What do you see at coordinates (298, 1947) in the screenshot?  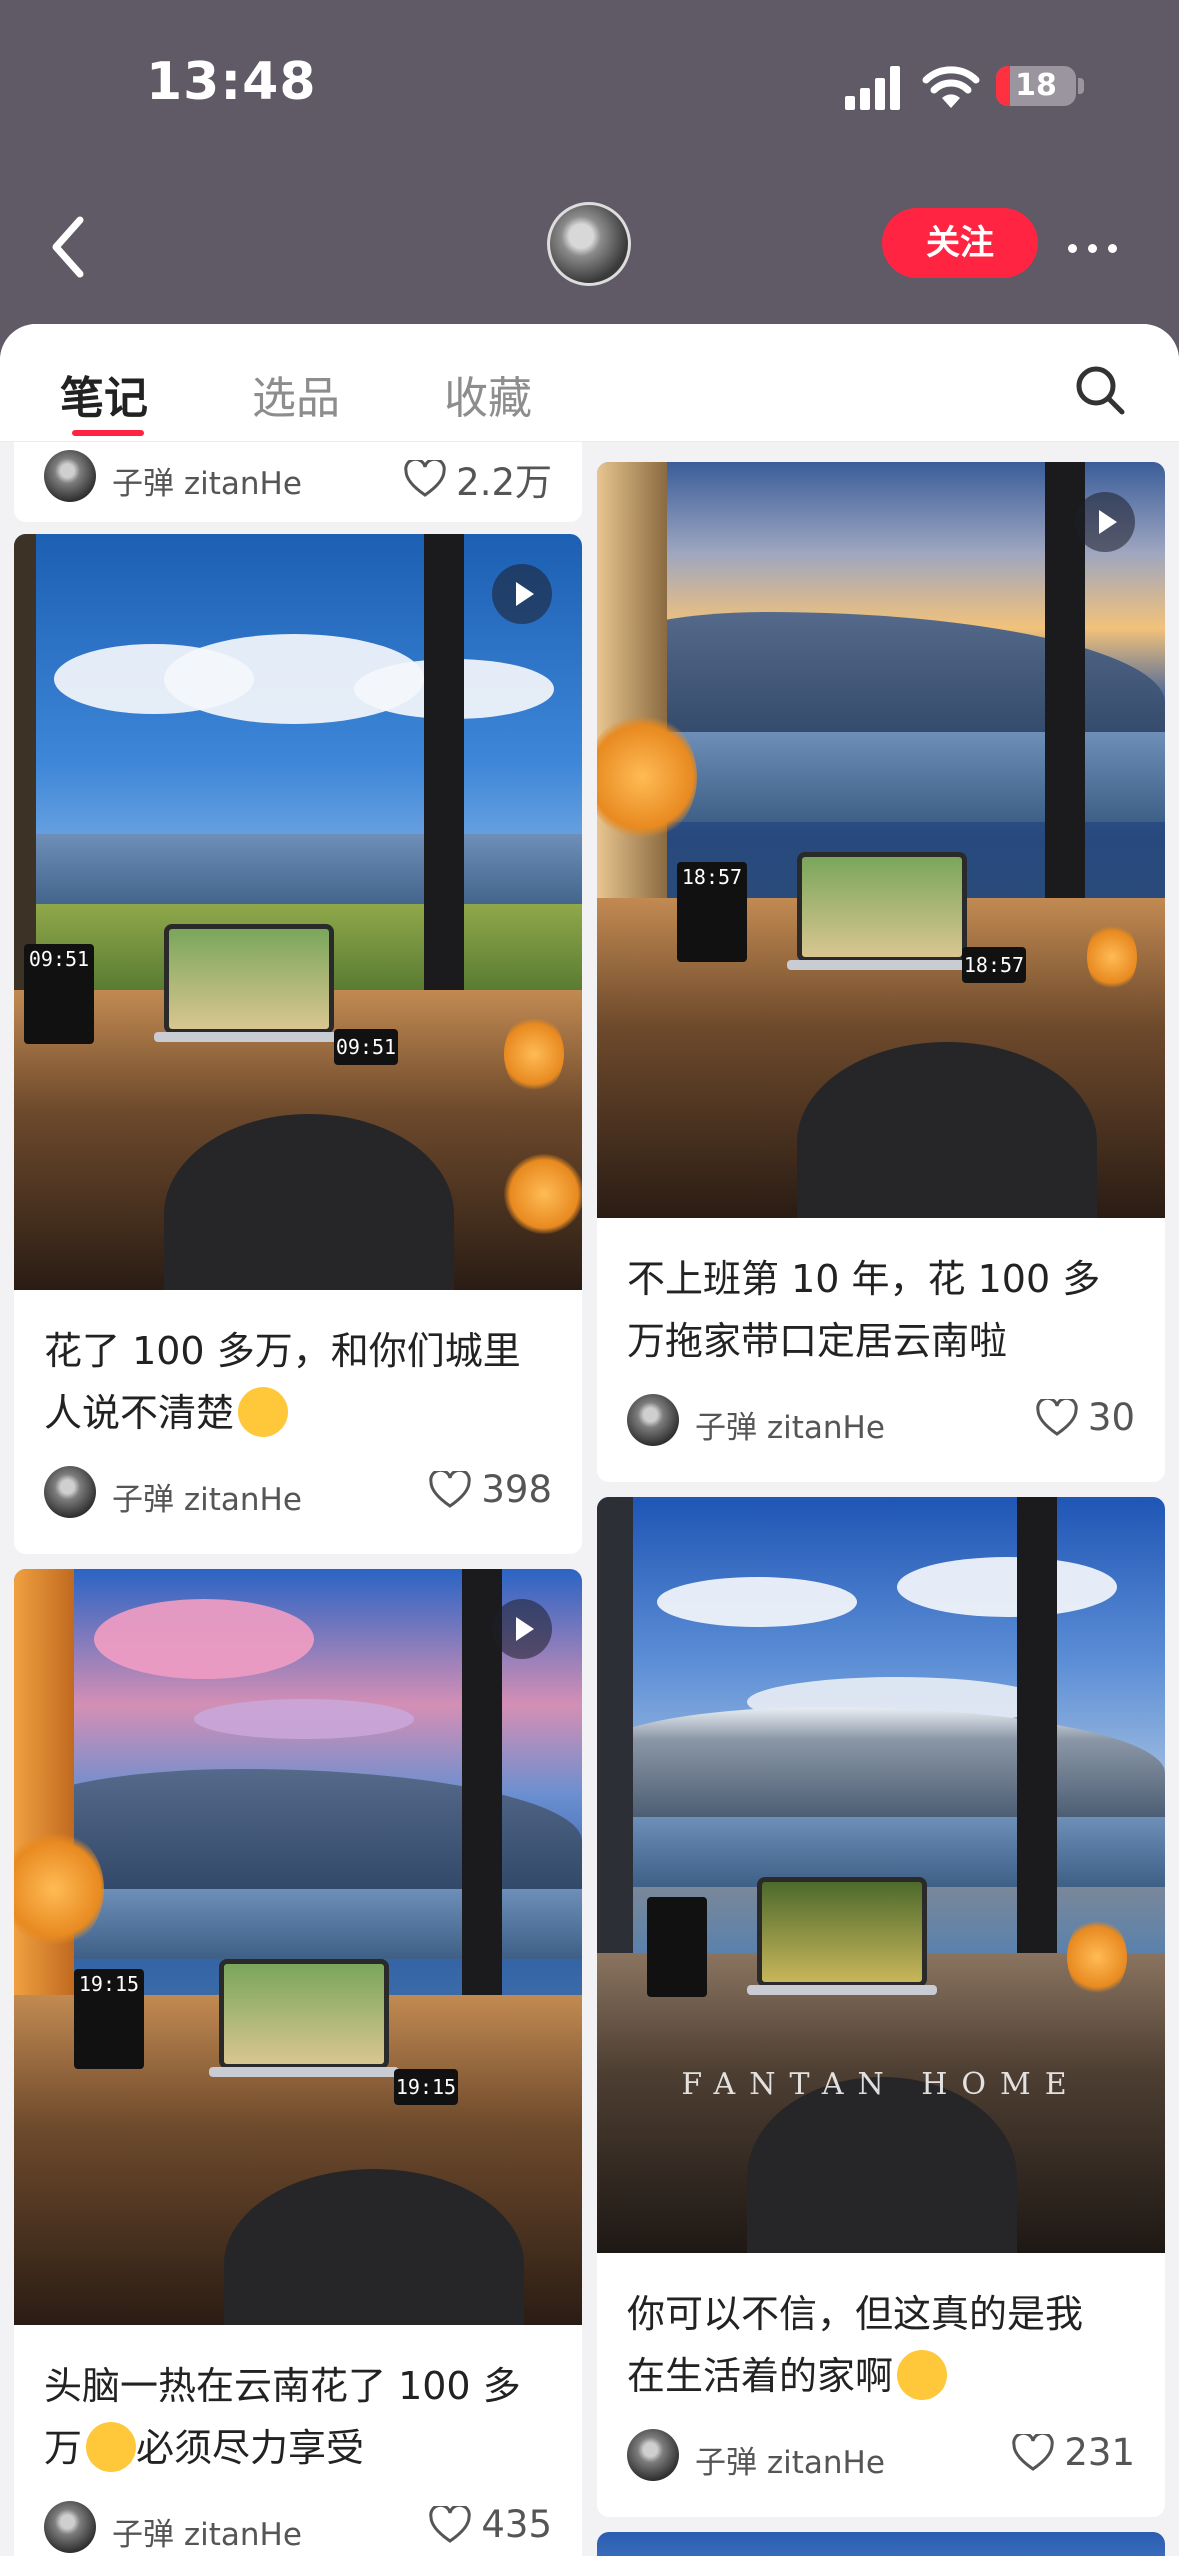 I see `note-cover-image: 19:15 19:15` at bounding box center [298, 1947].